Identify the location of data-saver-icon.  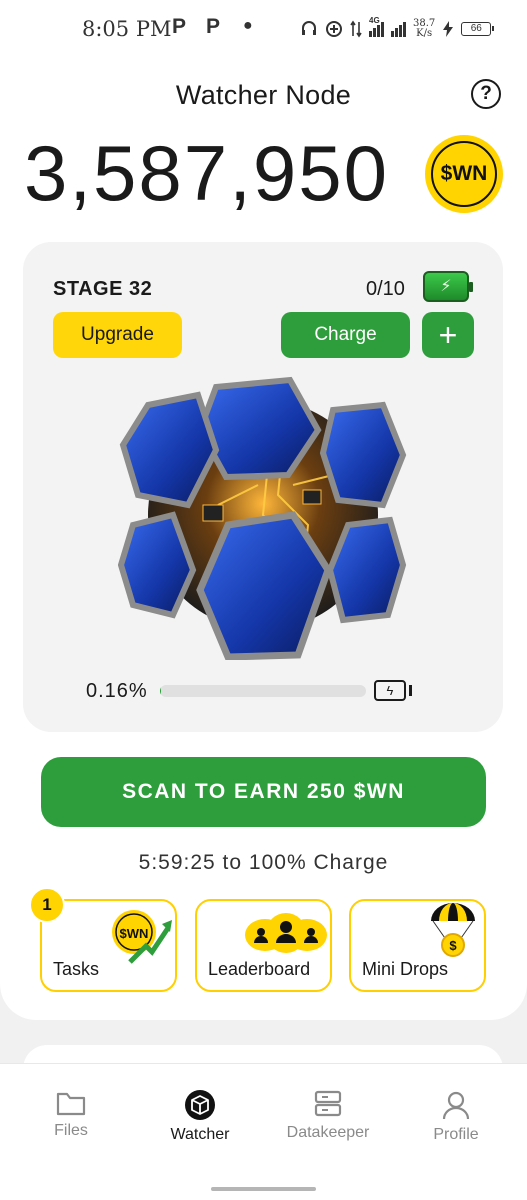
(334, 29).